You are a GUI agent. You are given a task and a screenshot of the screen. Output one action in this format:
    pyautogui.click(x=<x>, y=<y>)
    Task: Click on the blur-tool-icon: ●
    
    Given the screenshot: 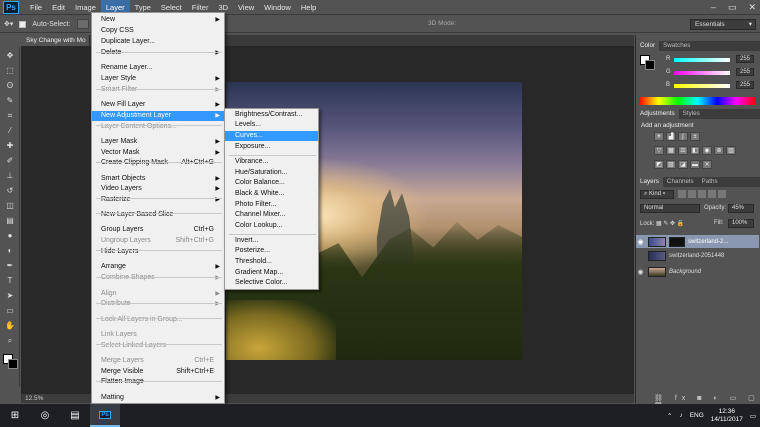 What is the action you would take?
    pyautogui.click(x=10, y=236)
    